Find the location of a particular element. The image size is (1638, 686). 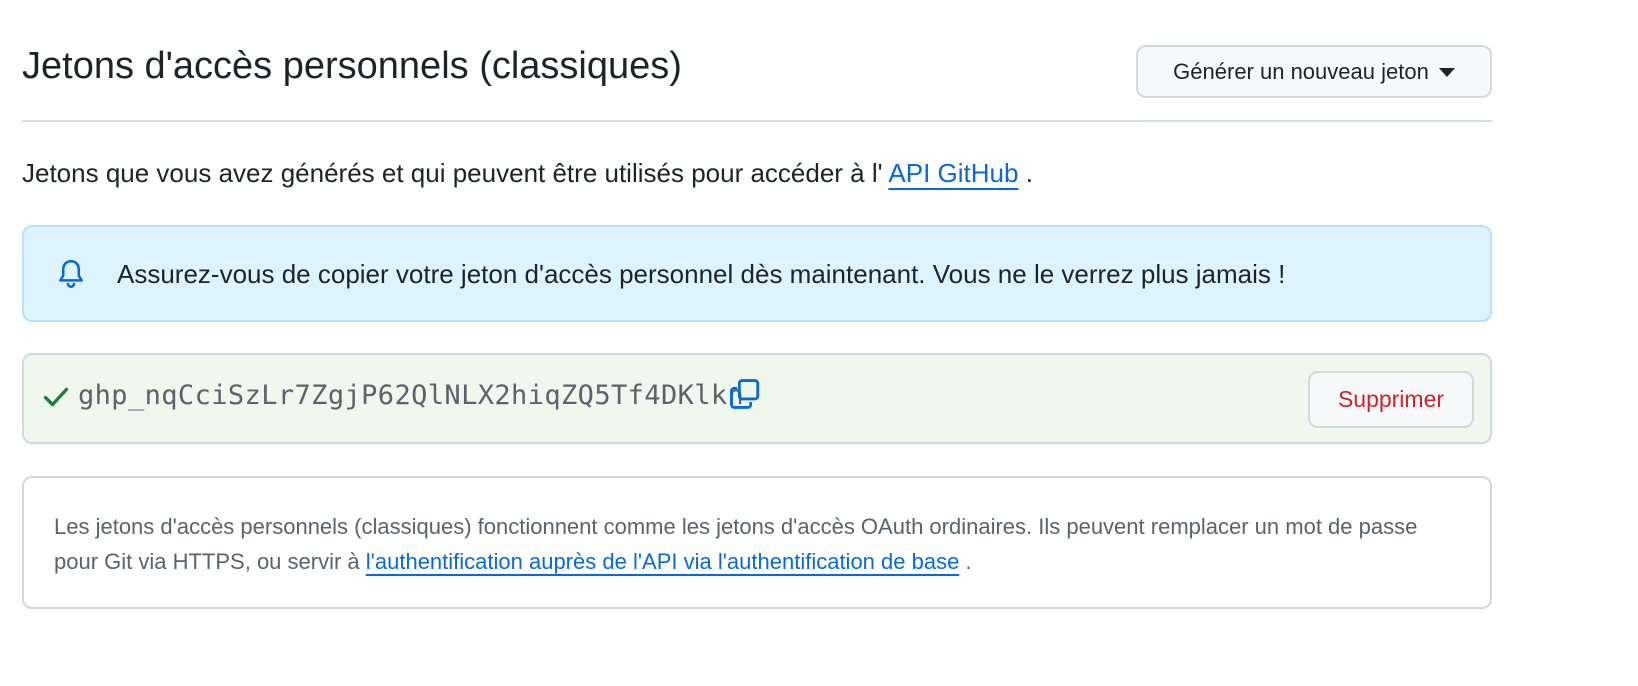

delete-token-button: Supprimer is located at coordinates (1391, 399).